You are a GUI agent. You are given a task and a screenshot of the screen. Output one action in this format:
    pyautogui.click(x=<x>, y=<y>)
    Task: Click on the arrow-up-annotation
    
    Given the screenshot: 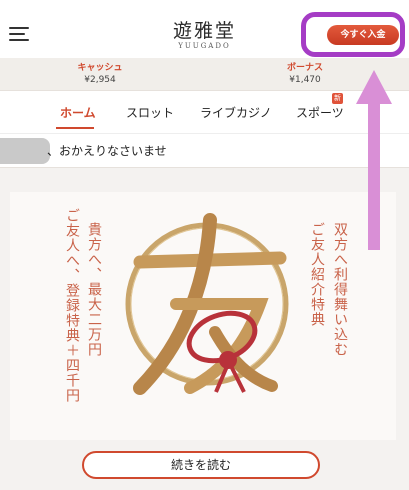 What is the action you would take?
    pyautogui.click(x=374, y=160)
    